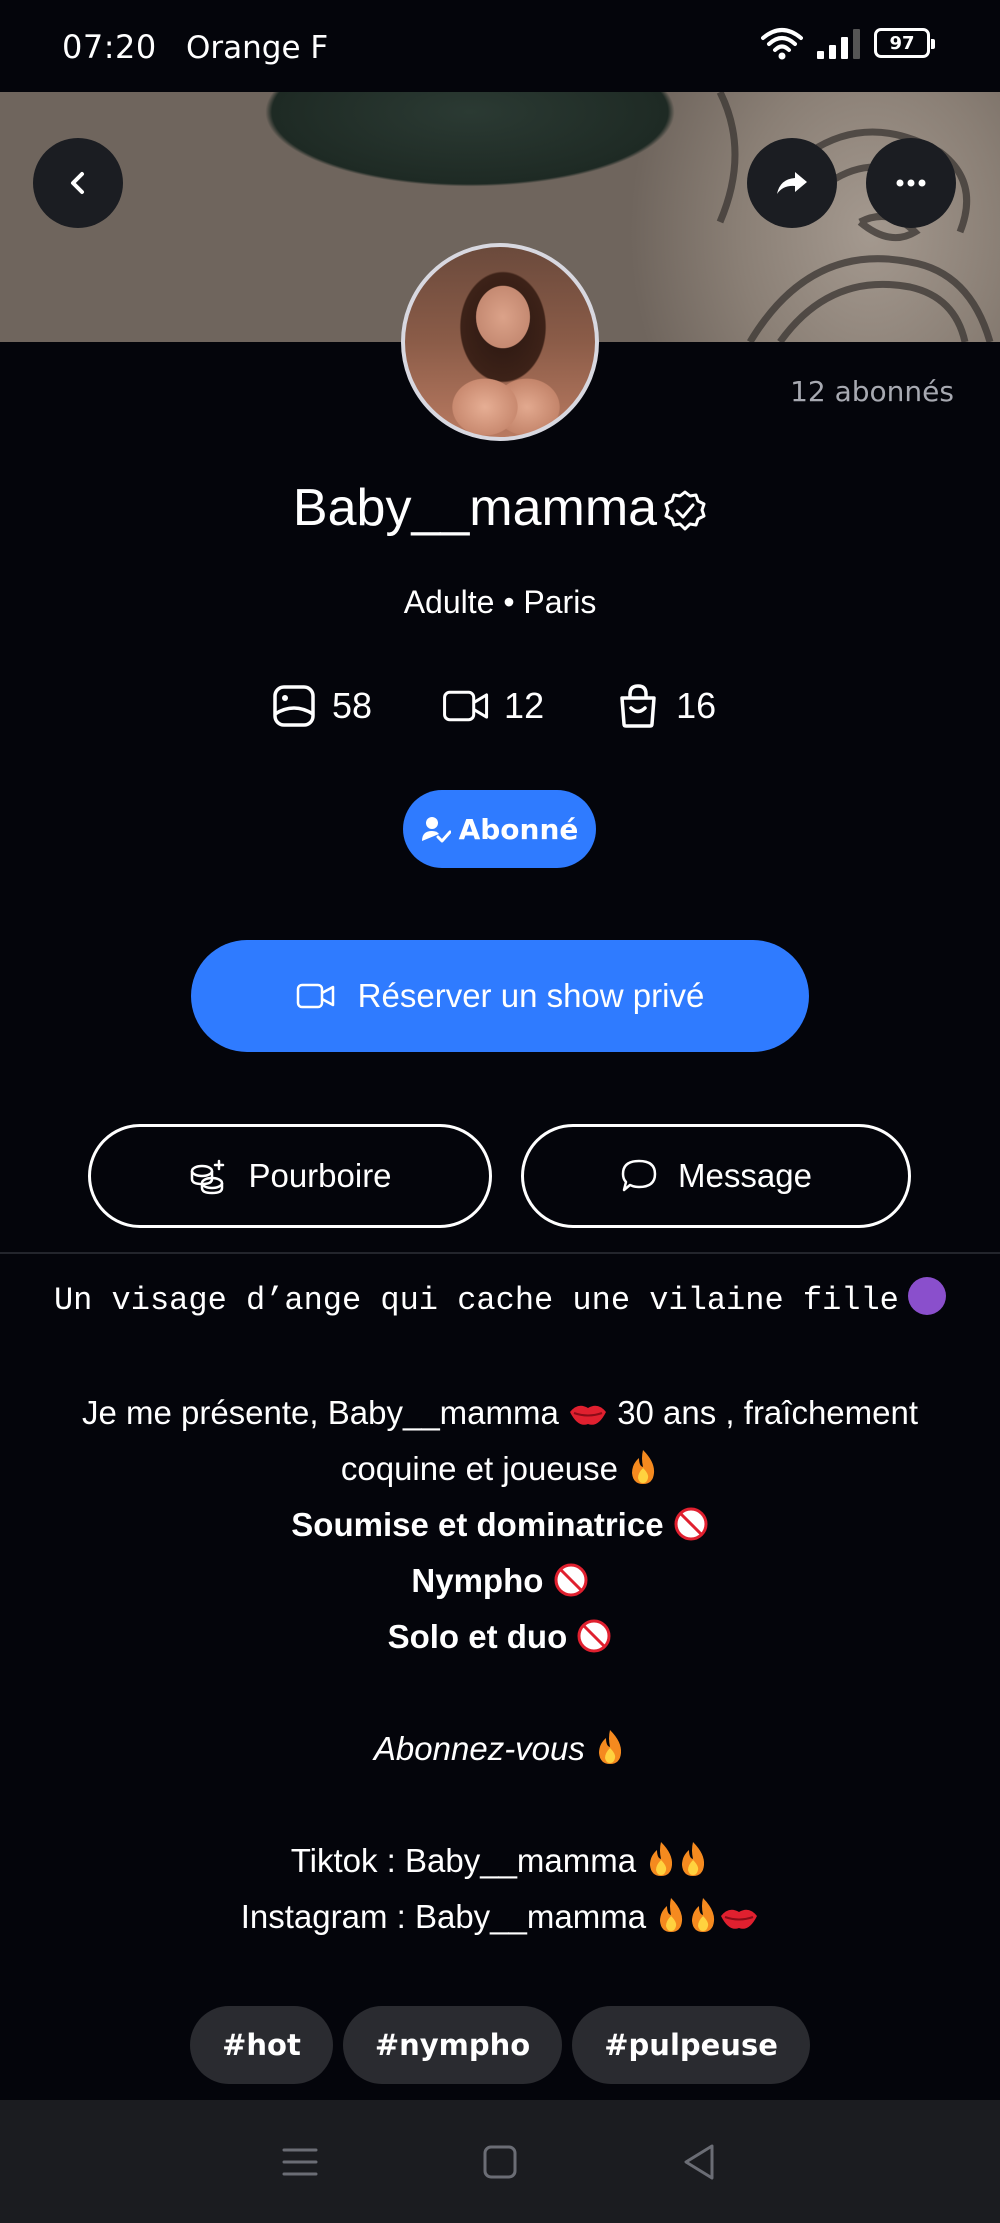 The image size is (1000, 2223). I want to click on battery-icon: 97, so click(904, 43).